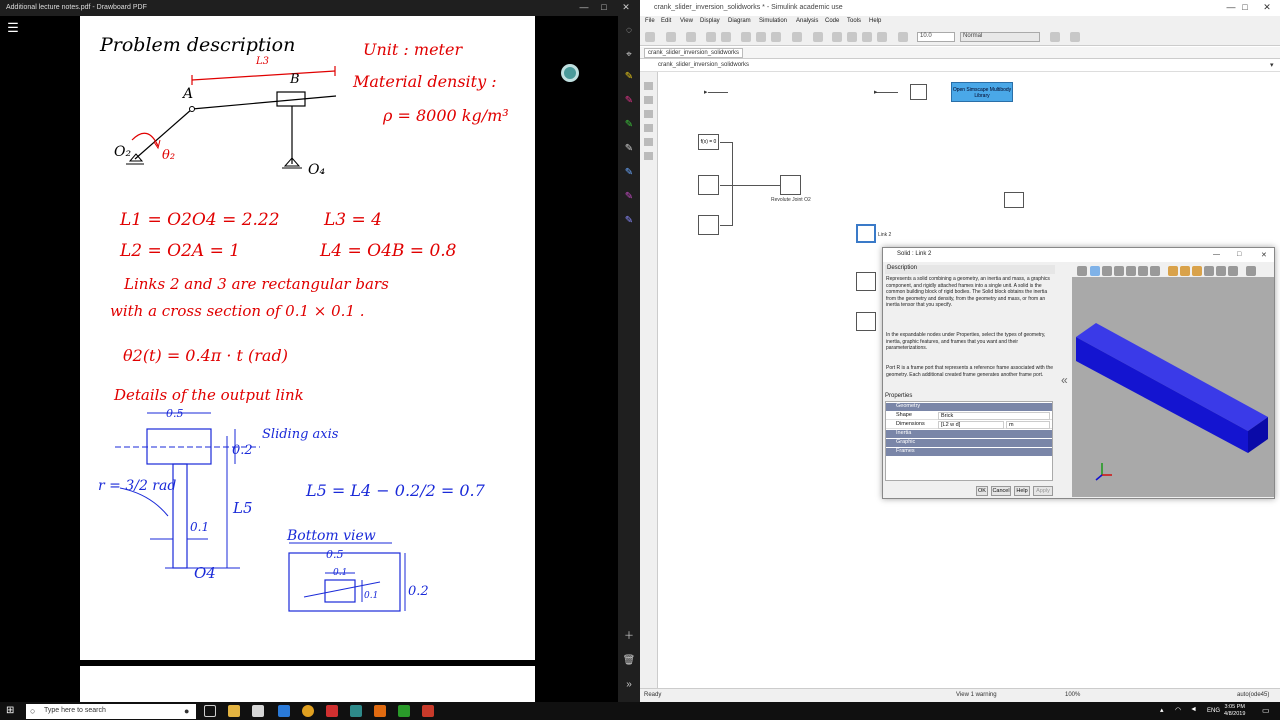 This screenshot has width=1280, height=720. Describe the element at coordinates (969, 434) in the screenshot. I see `inertia-node: Inertia` at that location.